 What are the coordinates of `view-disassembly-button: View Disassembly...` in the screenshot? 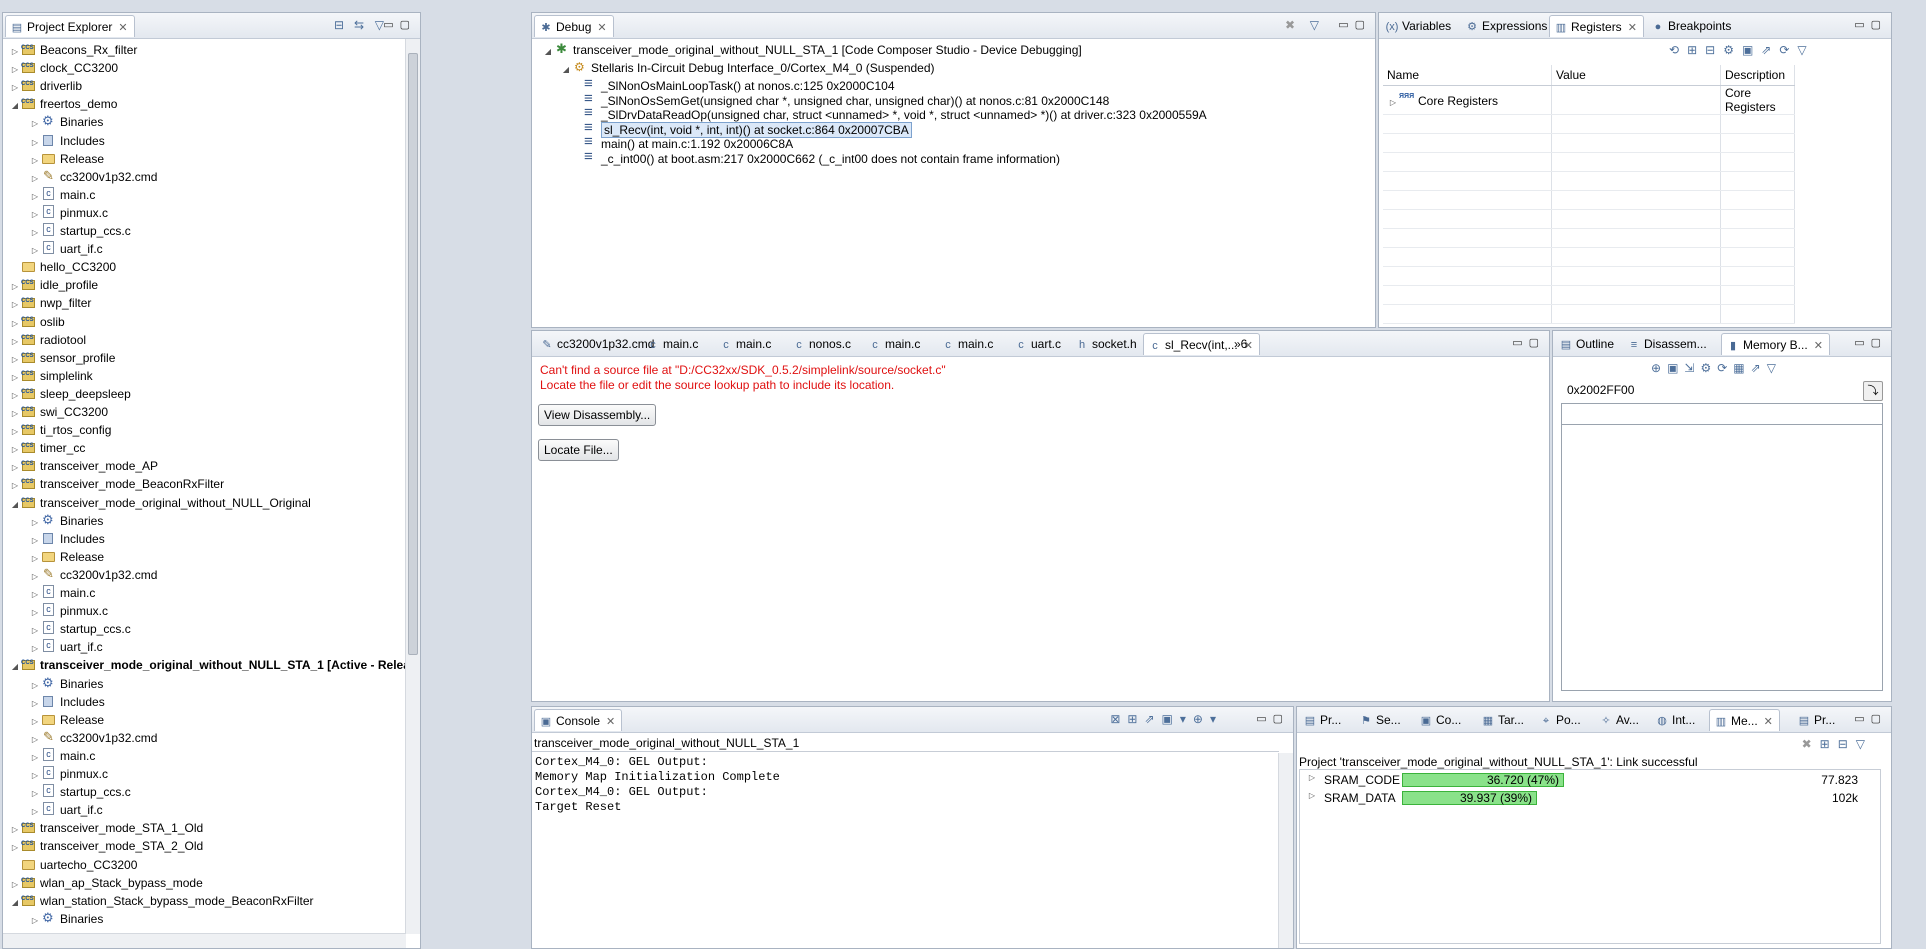 It's located at (597, 415).